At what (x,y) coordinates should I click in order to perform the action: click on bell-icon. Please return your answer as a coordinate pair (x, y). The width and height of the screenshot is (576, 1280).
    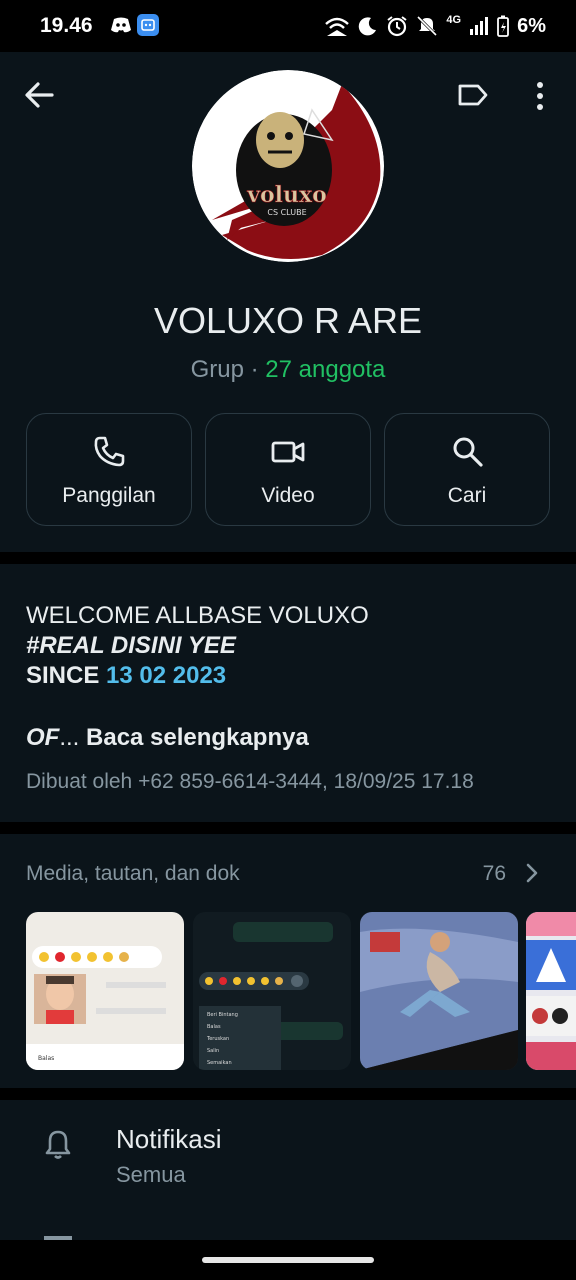
    Looking at the image, I should click on (58, 1144).